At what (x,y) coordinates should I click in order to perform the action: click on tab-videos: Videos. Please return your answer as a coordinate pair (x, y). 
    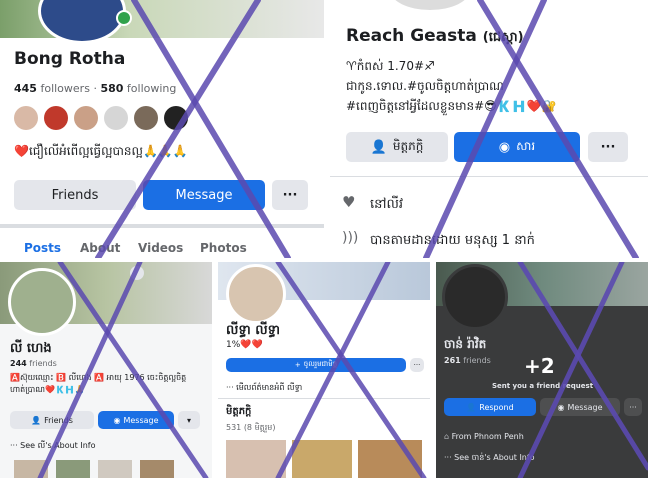
    Looking at the image, I should click on (160, 248).